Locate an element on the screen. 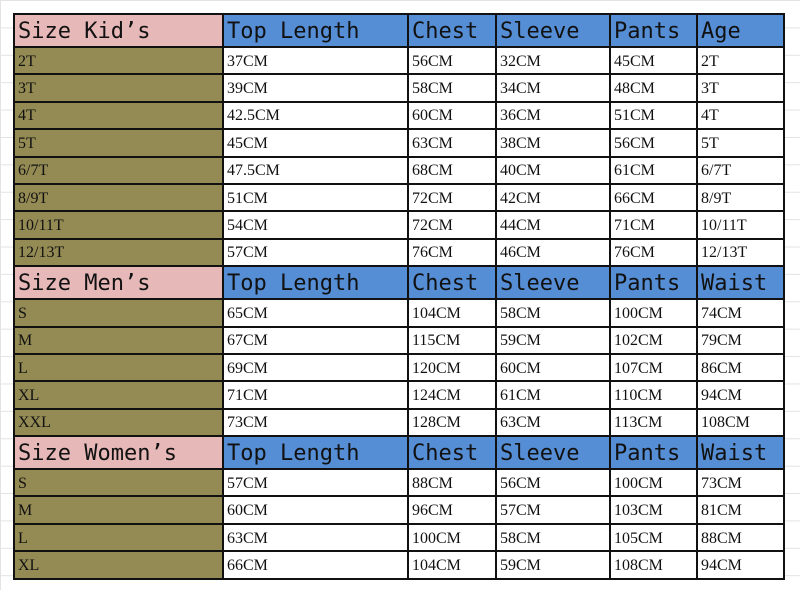 The width and height of the screenshot is (800, 590). value-cell: 32CM is located at coordinates (553, 60).